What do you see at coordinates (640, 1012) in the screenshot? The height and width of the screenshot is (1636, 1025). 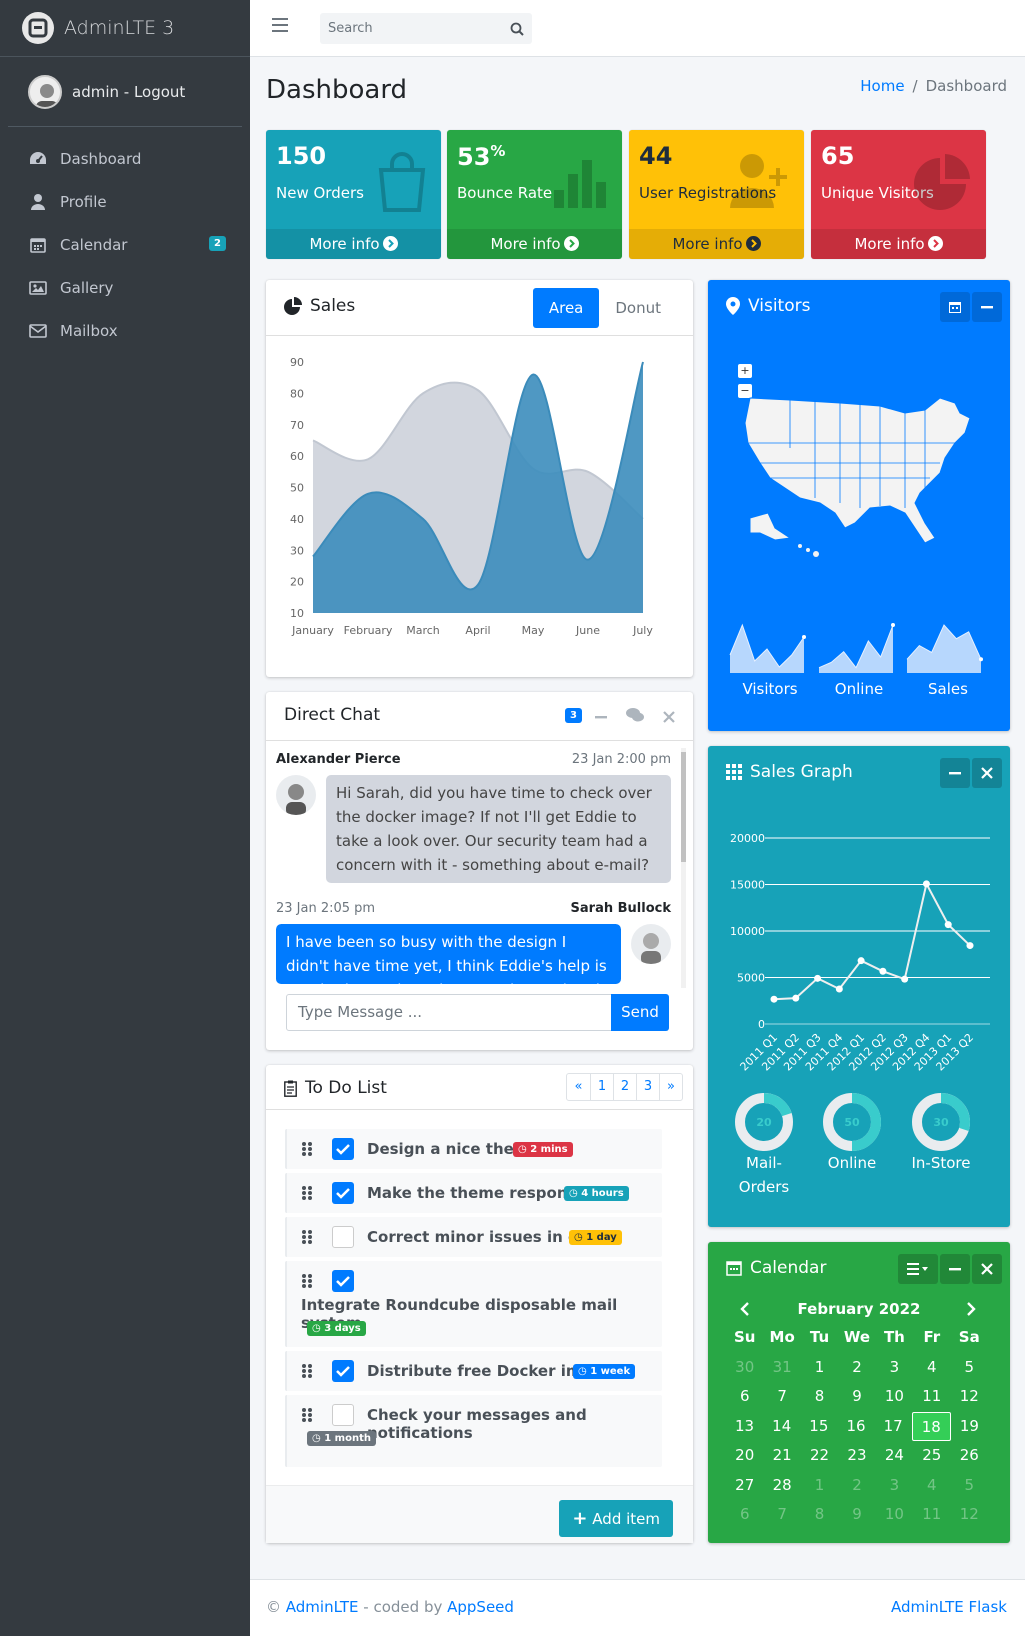 I see `chat-send-button: Send` at bounding box center [640, 1012].